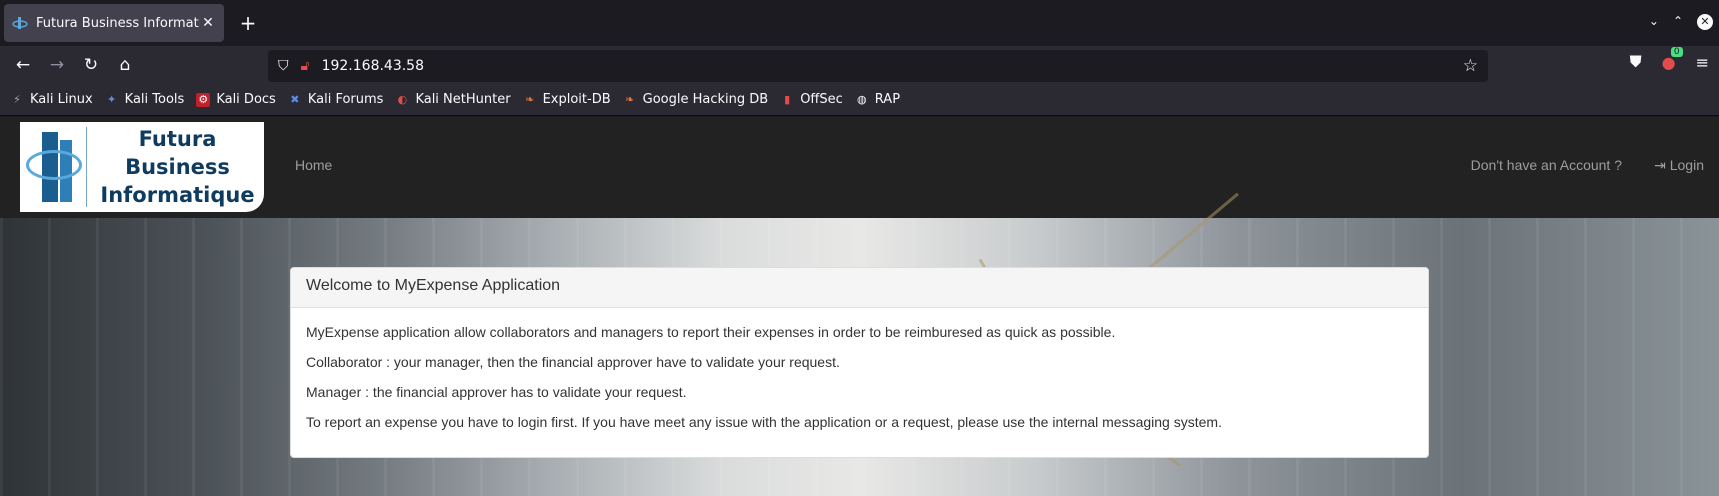 This screenshot has width=1719, height=496. Describe the element at coordinates (208, 23) in the screenshot. I see `tab-close-icon: ✕` at that location.